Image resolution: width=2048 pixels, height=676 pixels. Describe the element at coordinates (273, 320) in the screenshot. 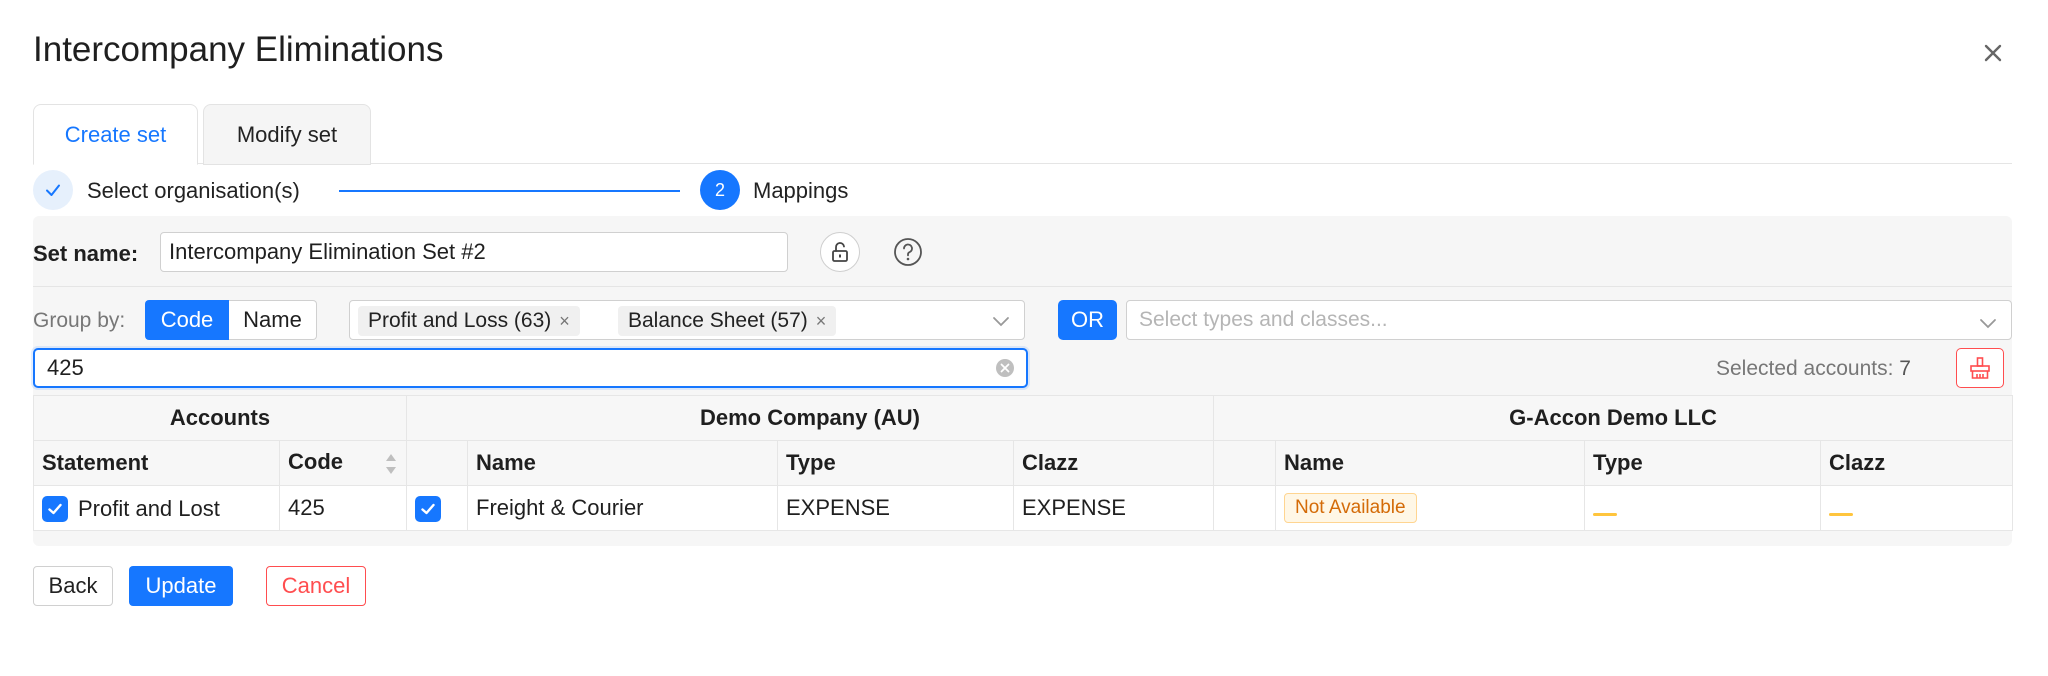

I see `group-by-name-button: Name` at that location.